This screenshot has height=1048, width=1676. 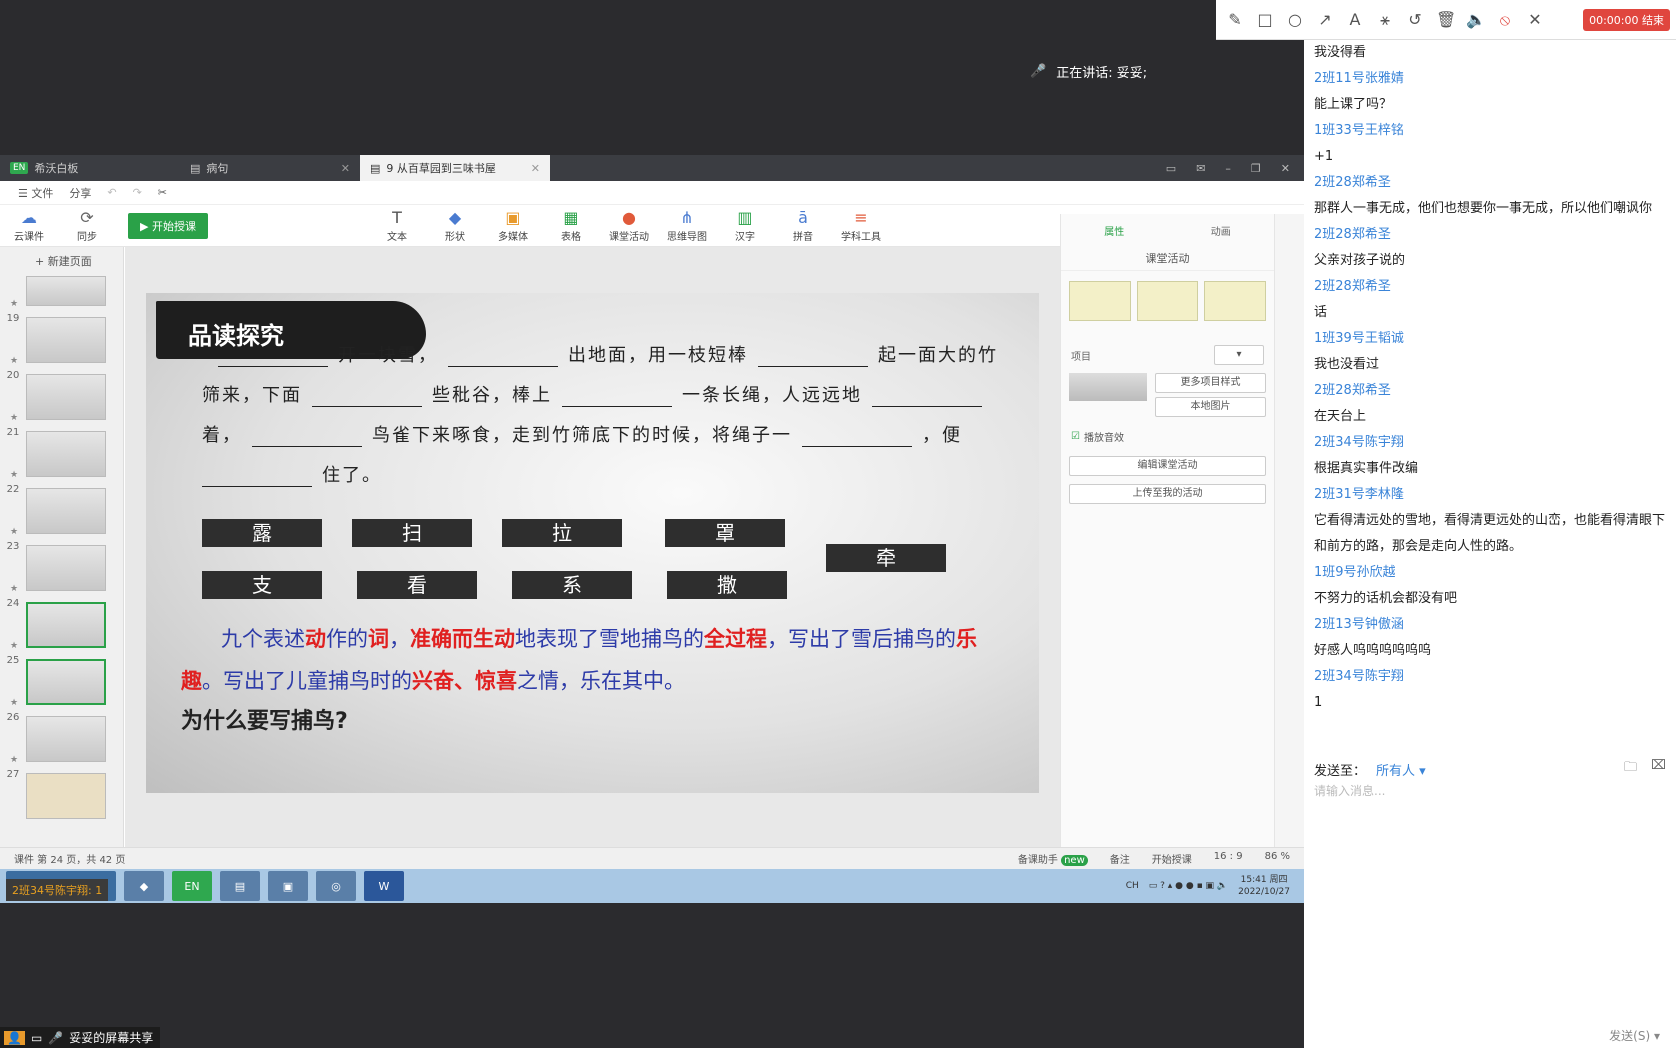 I want to click on text-icon: A, so click(x=1355, y=19).